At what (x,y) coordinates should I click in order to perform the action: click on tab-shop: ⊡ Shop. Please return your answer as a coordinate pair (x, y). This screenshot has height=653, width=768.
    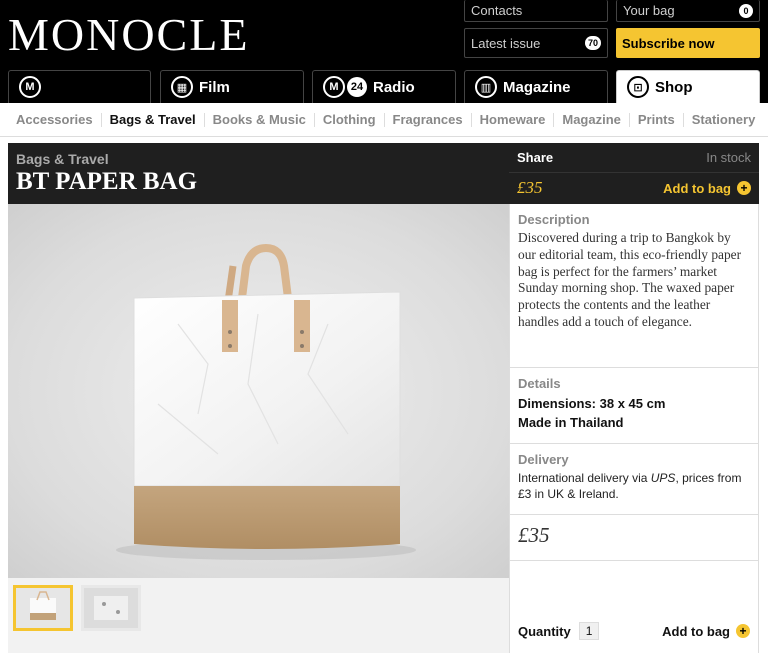
    Looking at the image, I should click on (688, 86).